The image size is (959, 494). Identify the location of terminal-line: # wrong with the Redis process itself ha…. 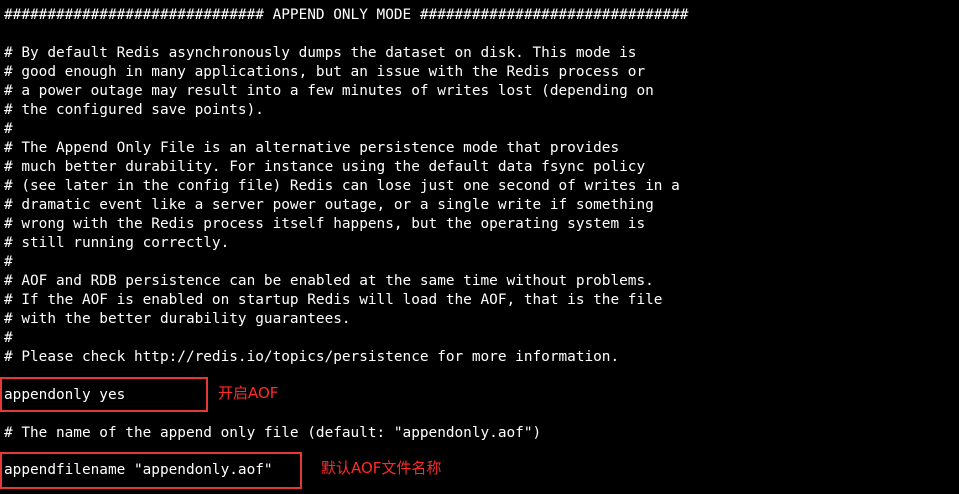
(325, 224).